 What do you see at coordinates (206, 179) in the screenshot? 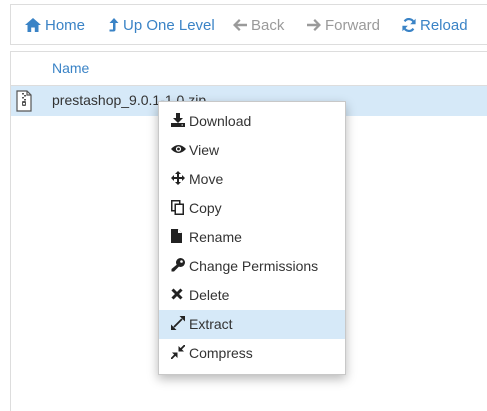
I see `menu-item-label: Move` at bounding box center [206, 179].